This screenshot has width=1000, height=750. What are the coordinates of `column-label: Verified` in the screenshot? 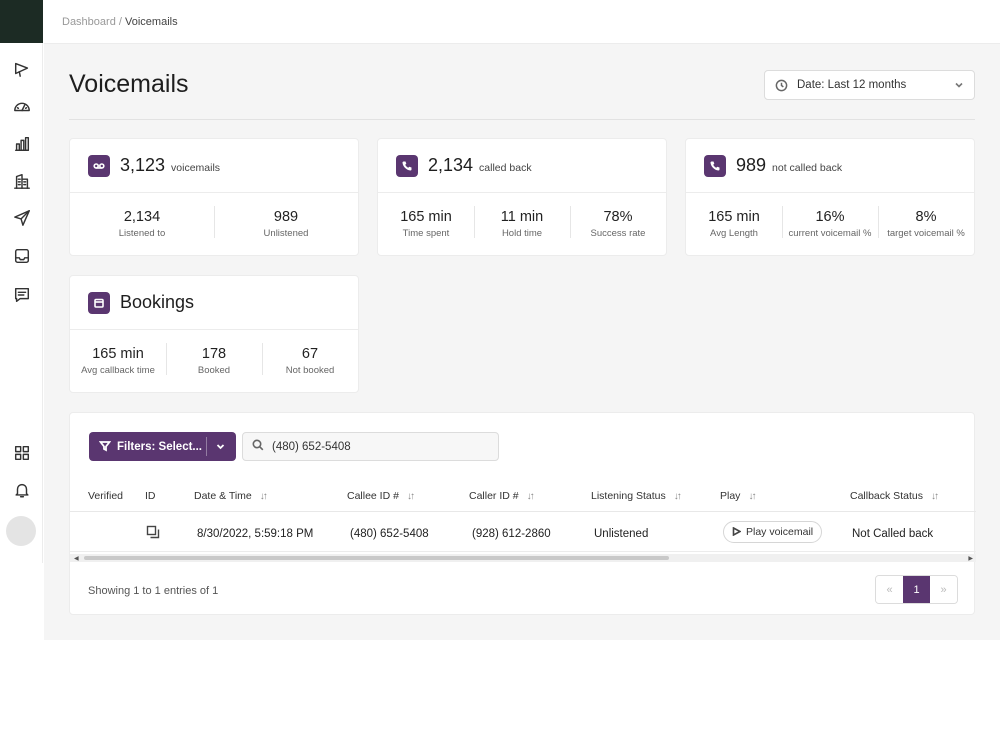 It's located at (106, 496).